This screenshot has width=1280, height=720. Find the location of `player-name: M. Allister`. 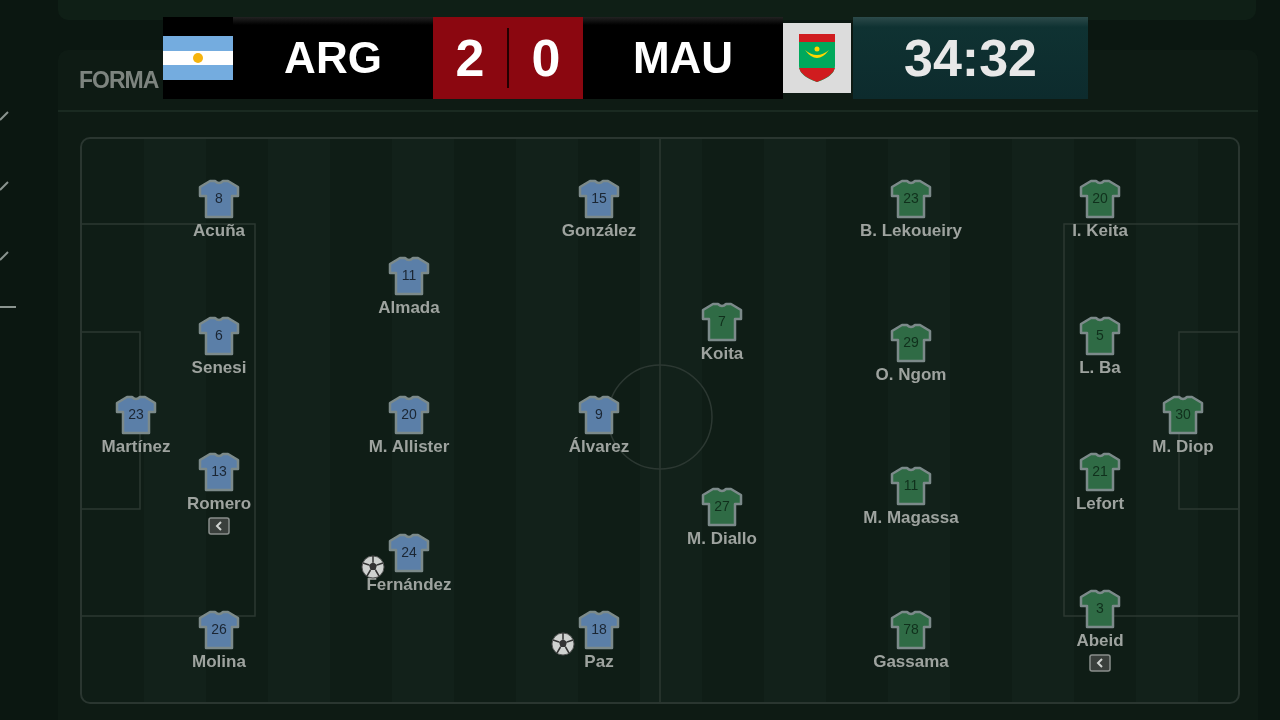

player-name: M. Allister is located at coordinates (409, 446).